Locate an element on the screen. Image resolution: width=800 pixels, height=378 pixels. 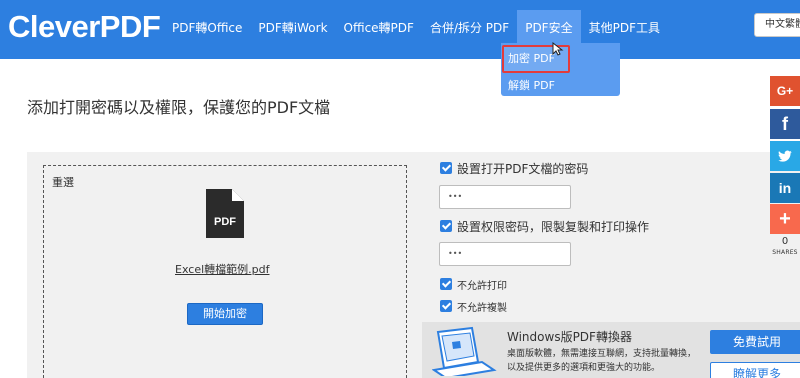
open-password-option: 設置打开PDF文檔的密码 is located at coordinates (514, 168).